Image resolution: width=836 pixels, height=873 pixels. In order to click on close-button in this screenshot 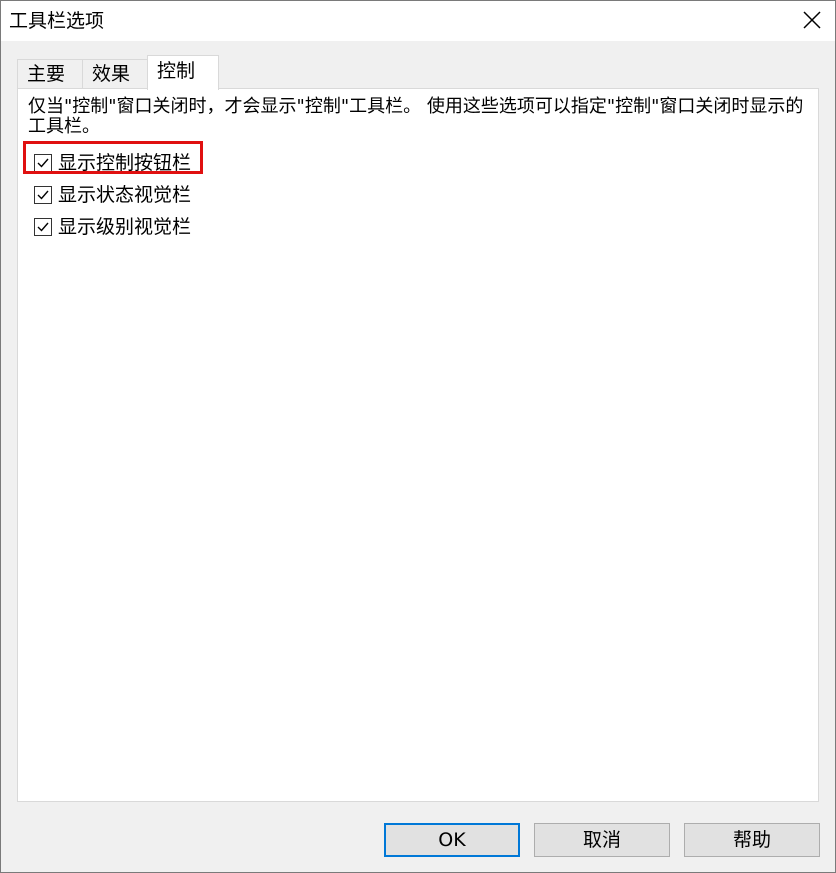, I will do `click(812, 21)`.